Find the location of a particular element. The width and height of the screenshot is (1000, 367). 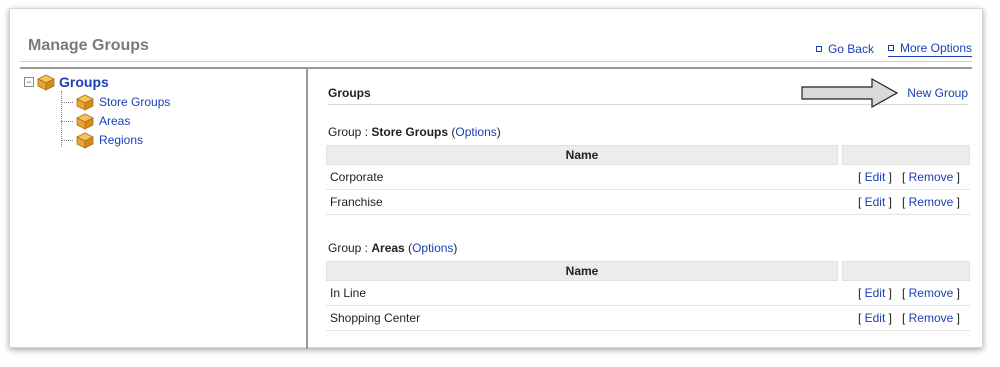

section-header: Groups New Group is located at coordinates (648, 93).